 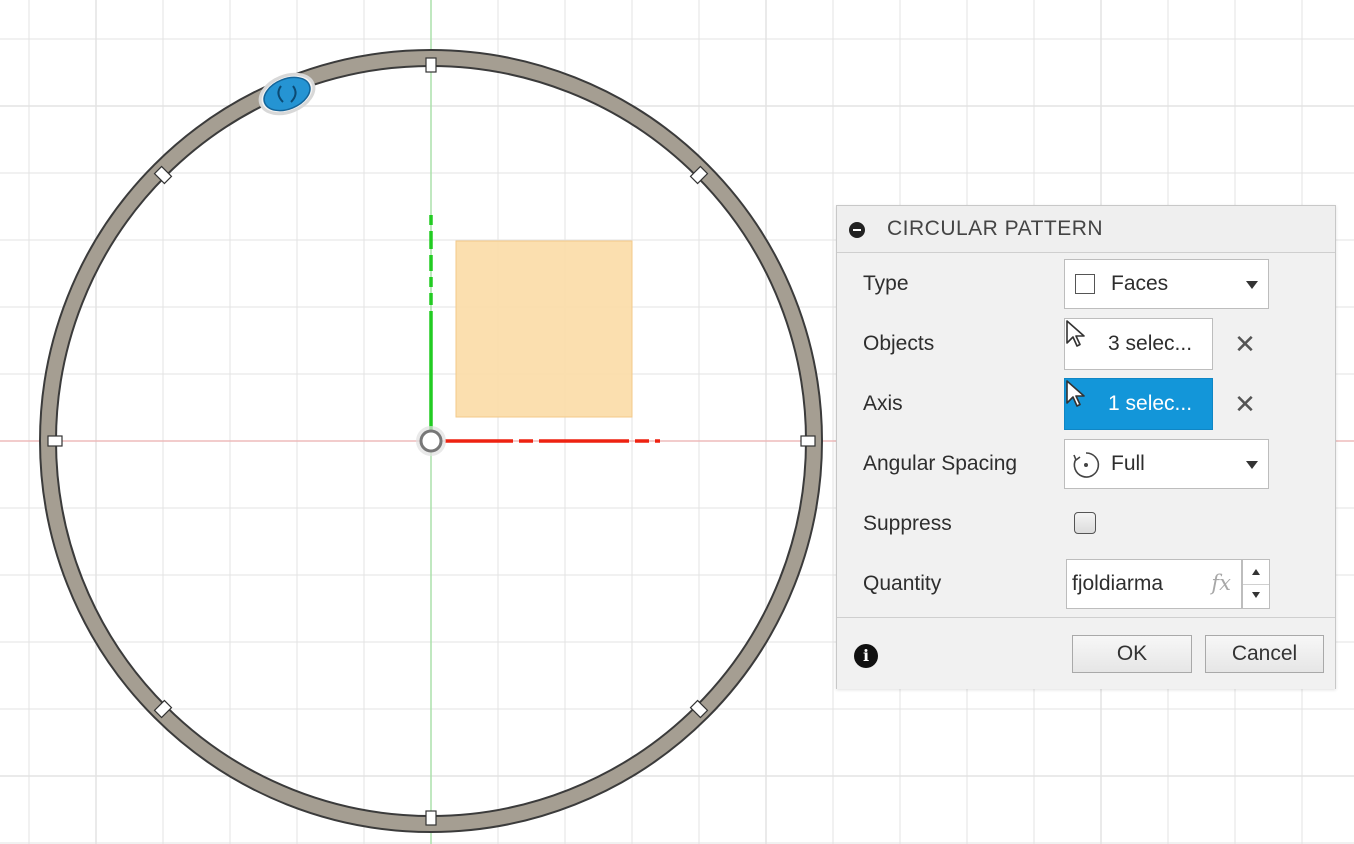 What do you see at coordinates (431, 65) in the screenshot?
I see `notch-top` at bounding box center [431, 65].